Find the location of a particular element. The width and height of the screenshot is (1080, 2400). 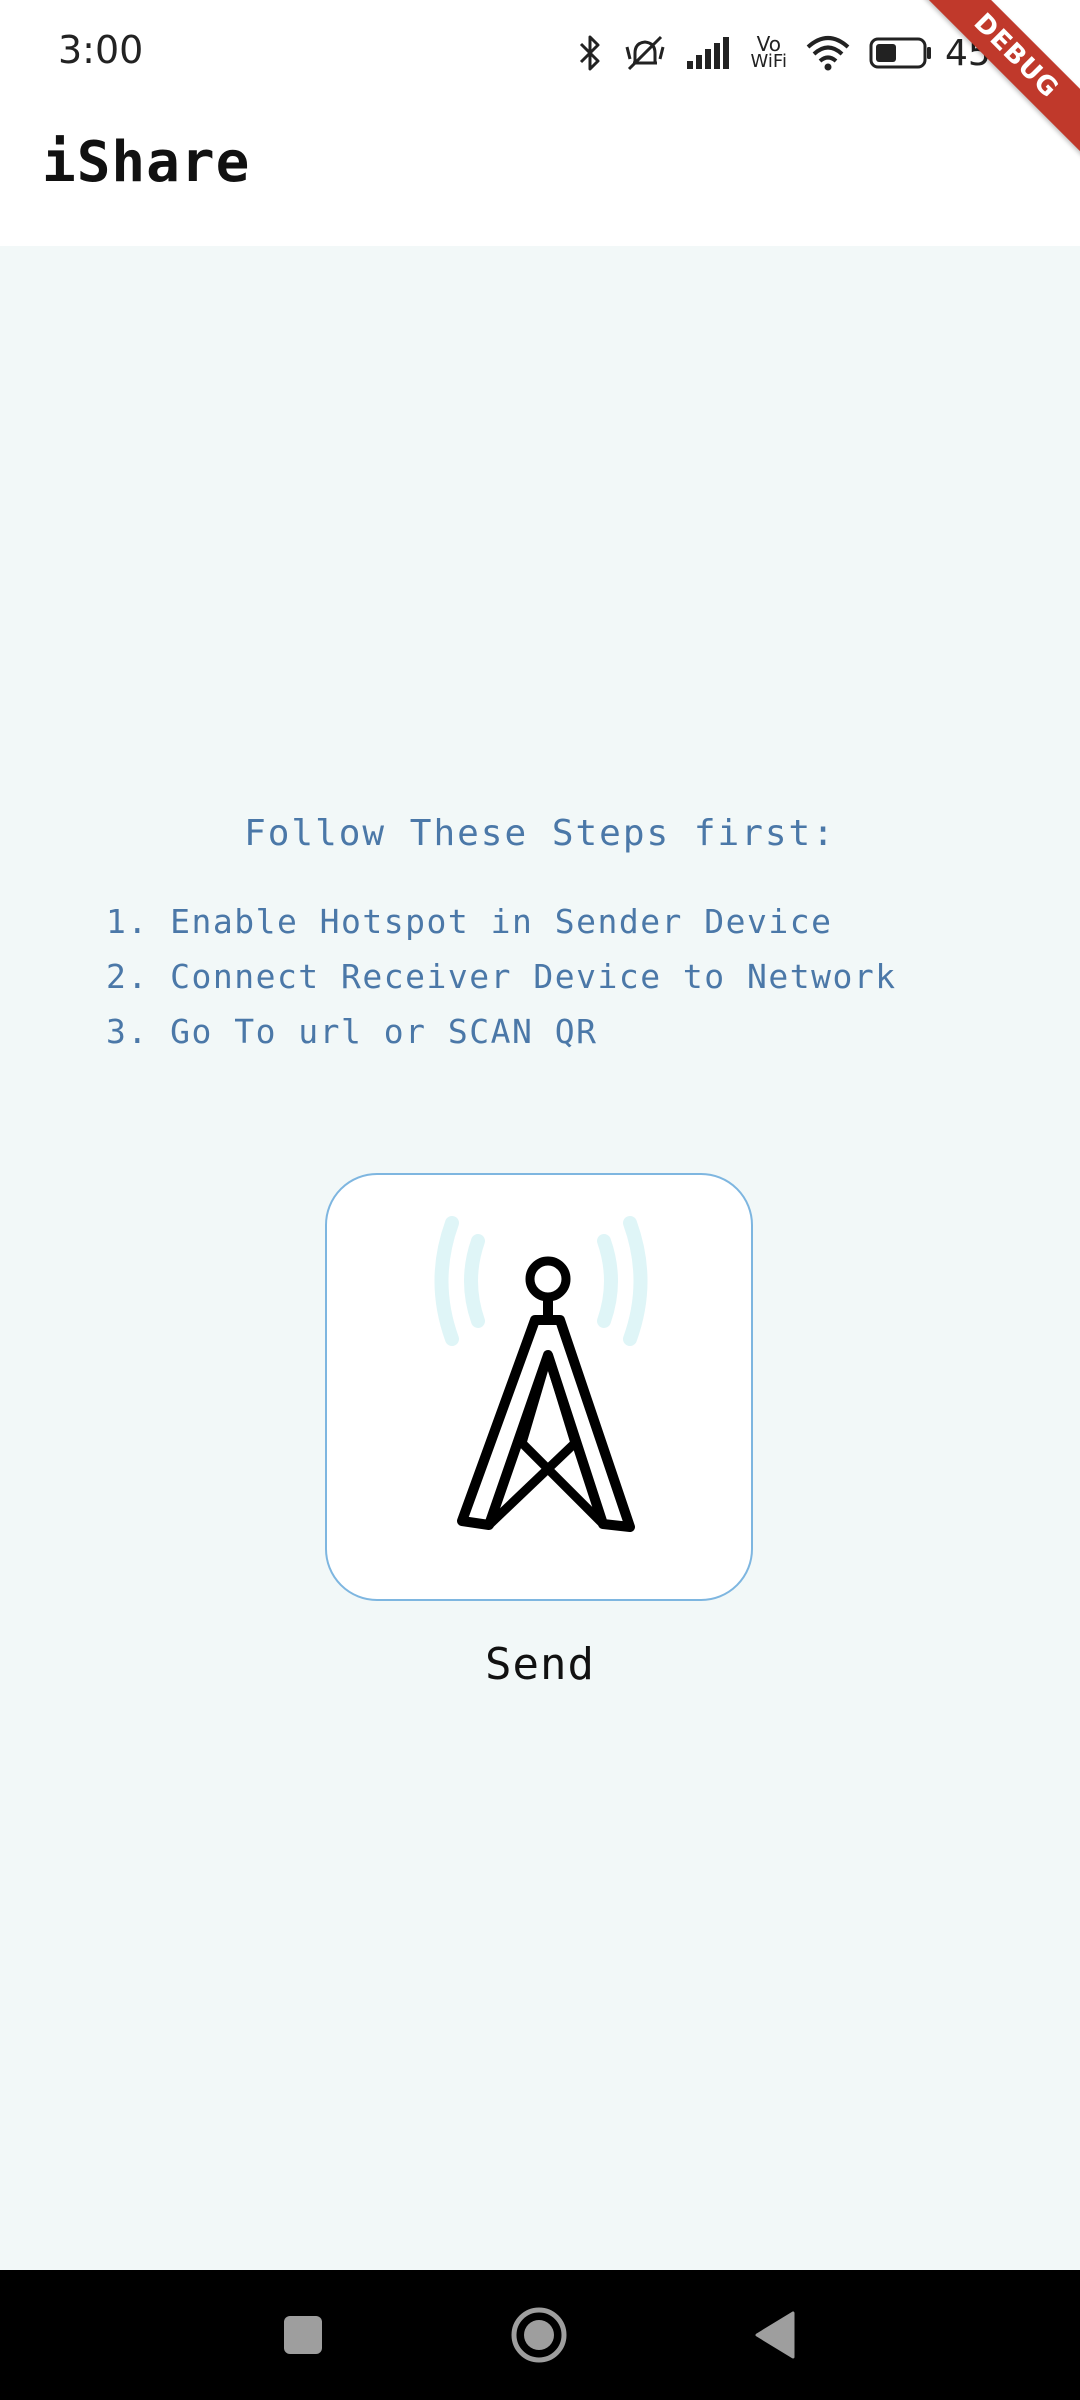

status-bar: 3:00 Vo WiFi is located at coordinates (540, 55).